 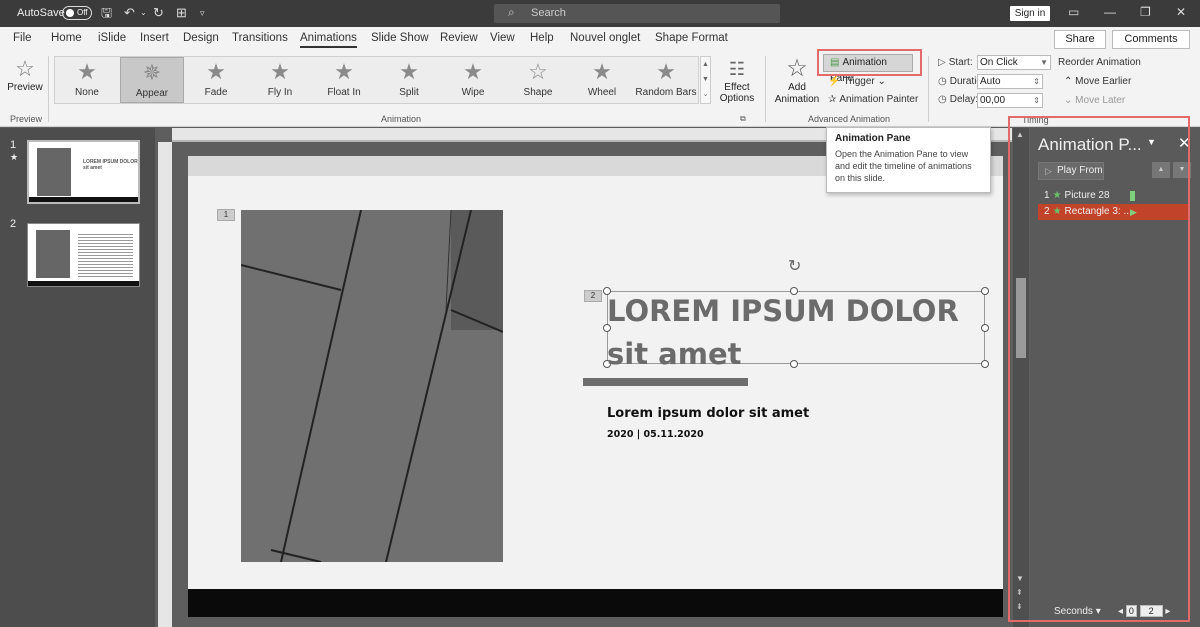 What do you see at coordinates (1010, 81) in the screenshot?
I see `duration-stepper: Auto ⇕` at bounding box center [1010, 81].